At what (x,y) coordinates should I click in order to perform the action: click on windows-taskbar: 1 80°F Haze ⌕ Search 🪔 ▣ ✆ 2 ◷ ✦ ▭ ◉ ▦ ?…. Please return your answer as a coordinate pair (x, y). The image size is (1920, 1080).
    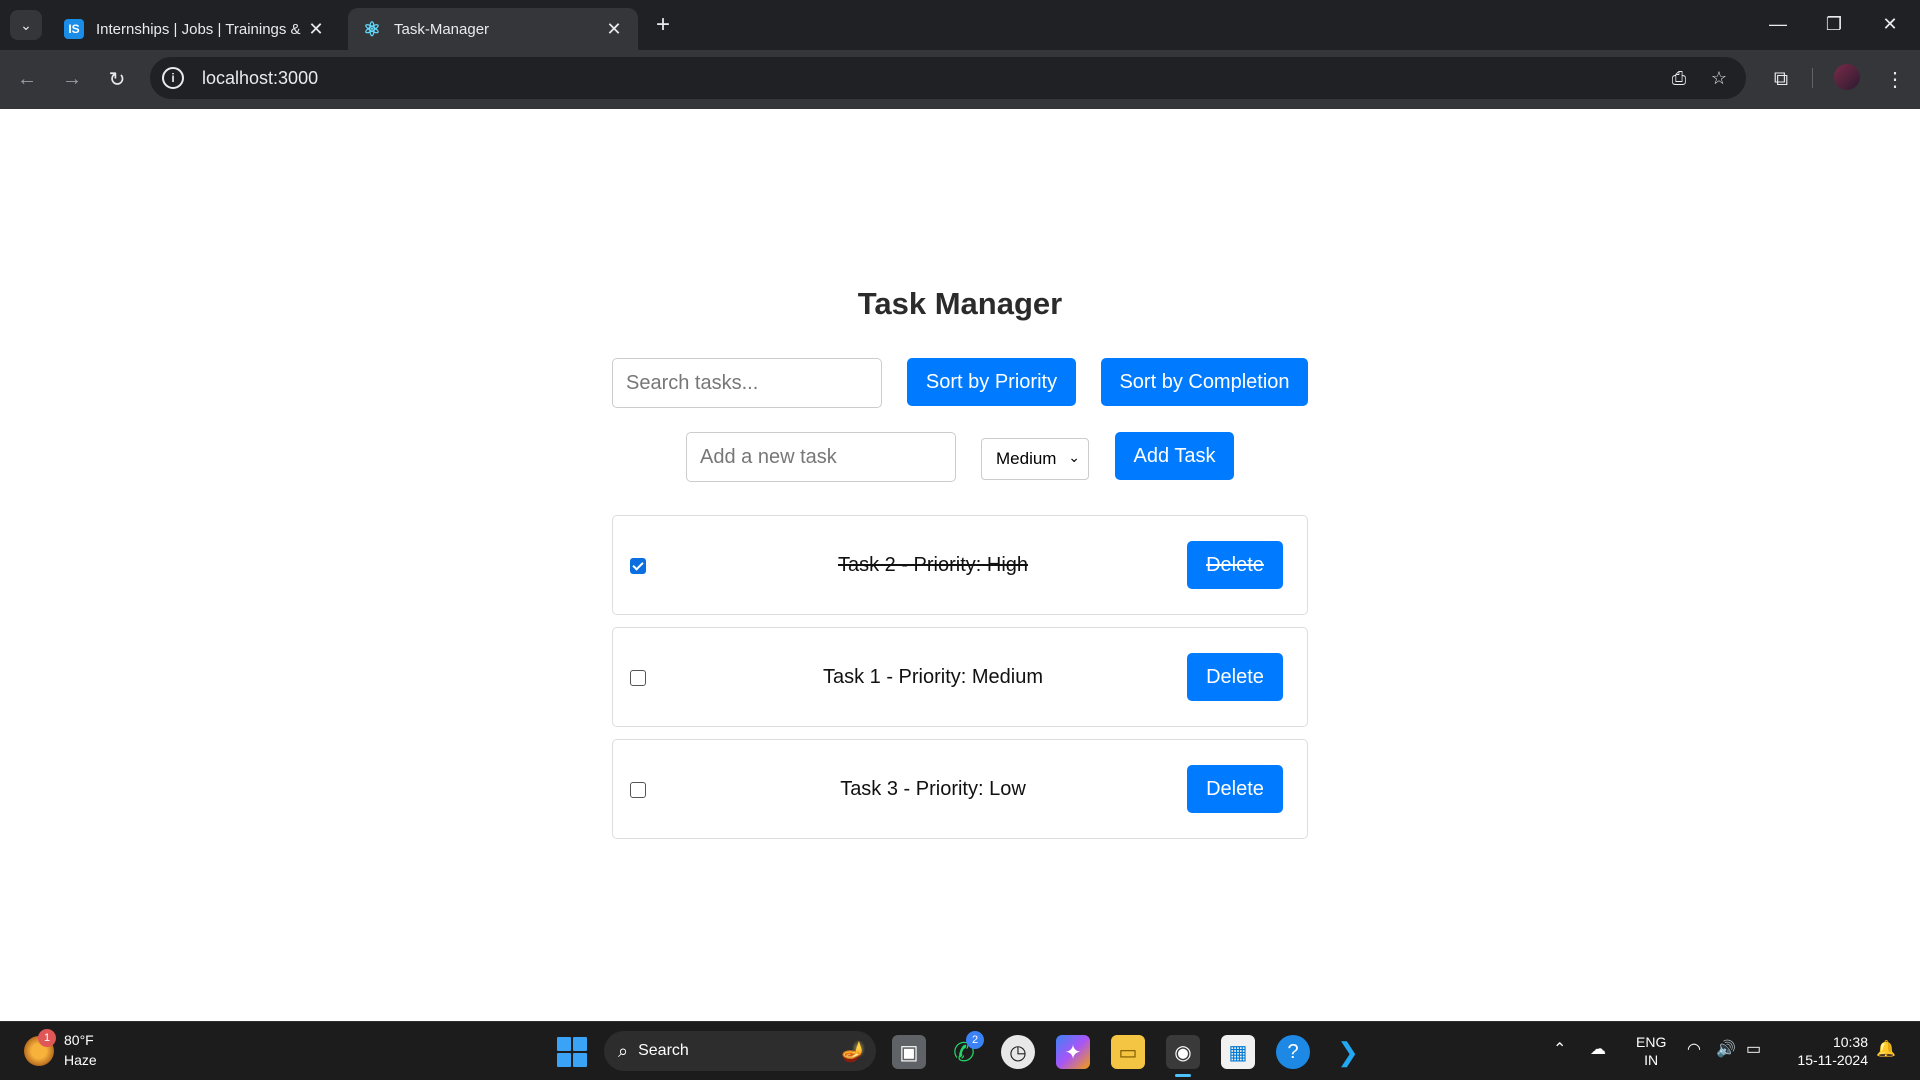
    Looking at the image, I should click on (960, 1050).